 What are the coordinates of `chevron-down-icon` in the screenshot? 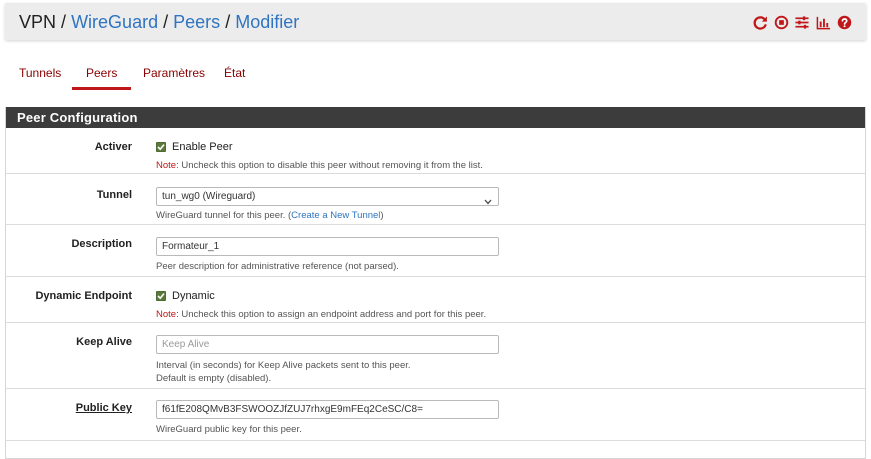 It's located at (488, 202).